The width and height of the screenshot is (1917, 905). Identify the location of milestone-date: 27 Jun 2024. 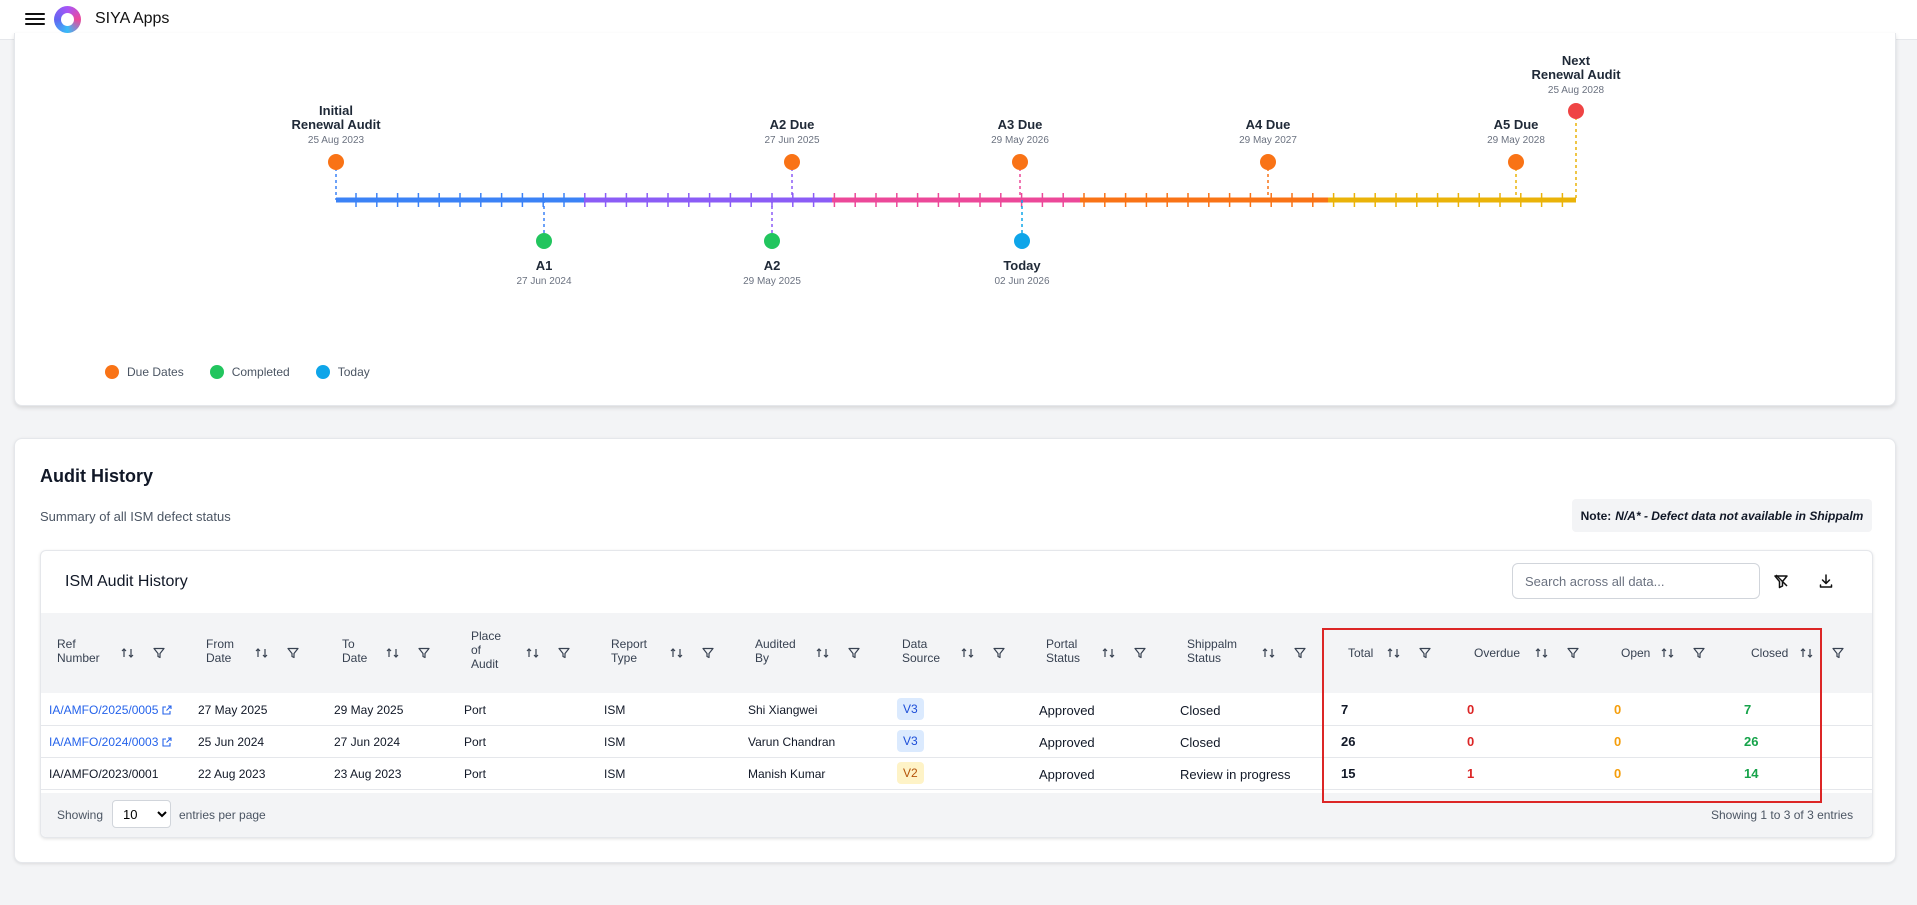
(543, 281).